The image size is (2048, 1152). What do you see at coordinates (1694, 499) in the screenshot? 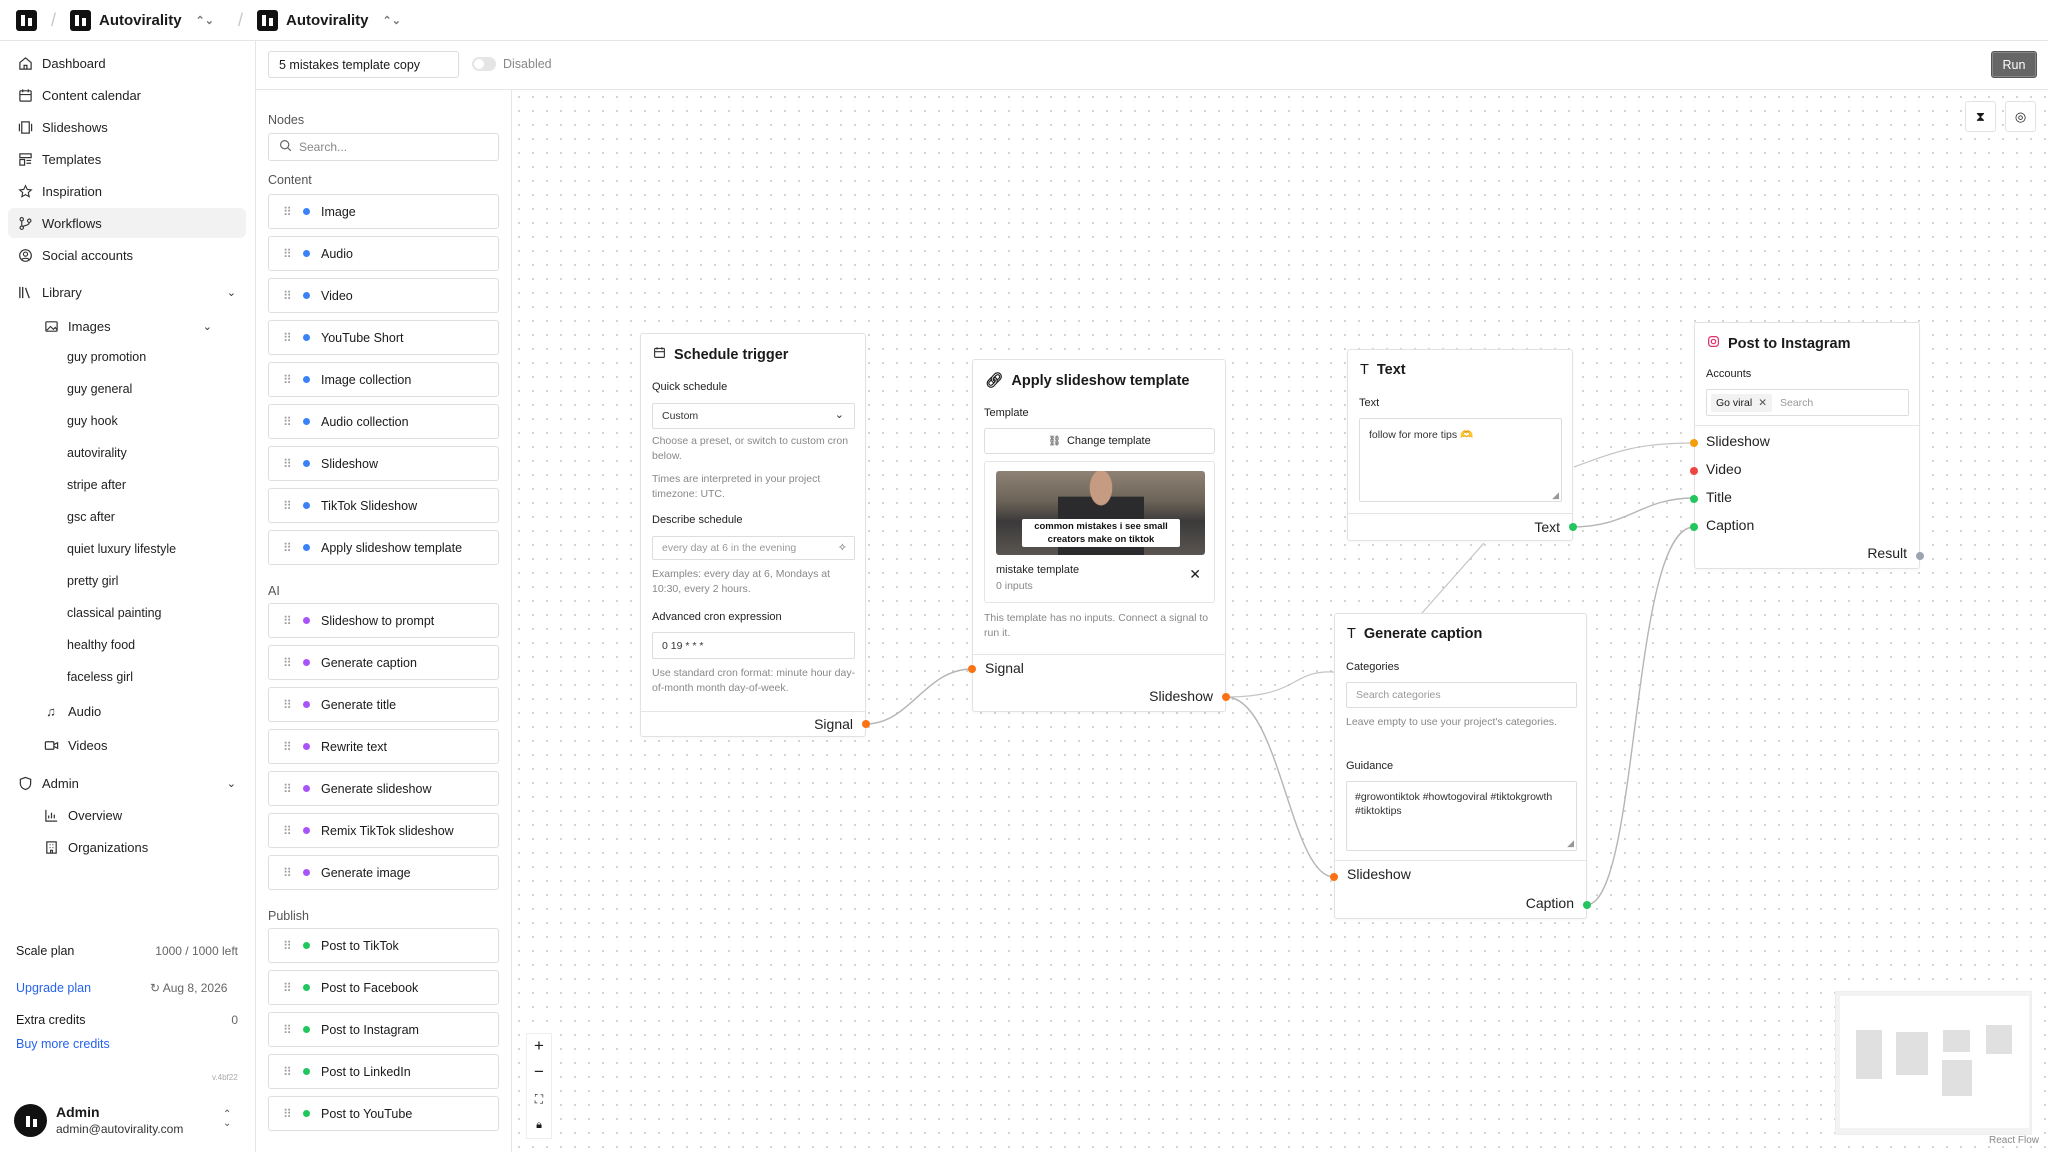
I see `input-port-title` at bounding box center [1694, 499].